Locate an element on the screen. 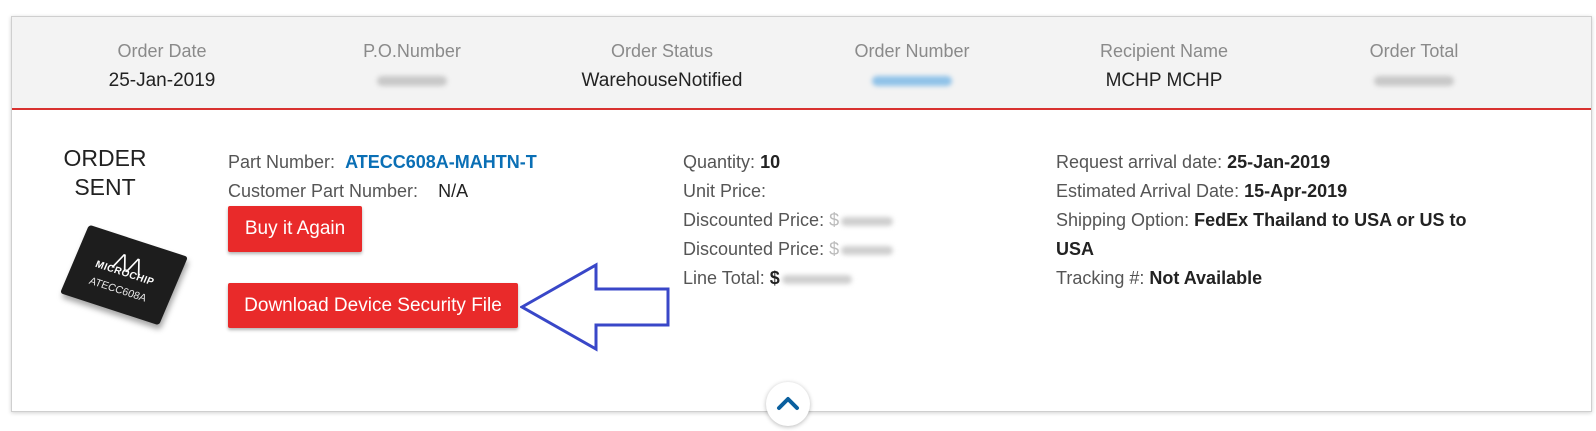 Image resolution: width=1596 pixels, height=431 pixels. customer-part-number-value: N/A is located at coordinates (453, 191).